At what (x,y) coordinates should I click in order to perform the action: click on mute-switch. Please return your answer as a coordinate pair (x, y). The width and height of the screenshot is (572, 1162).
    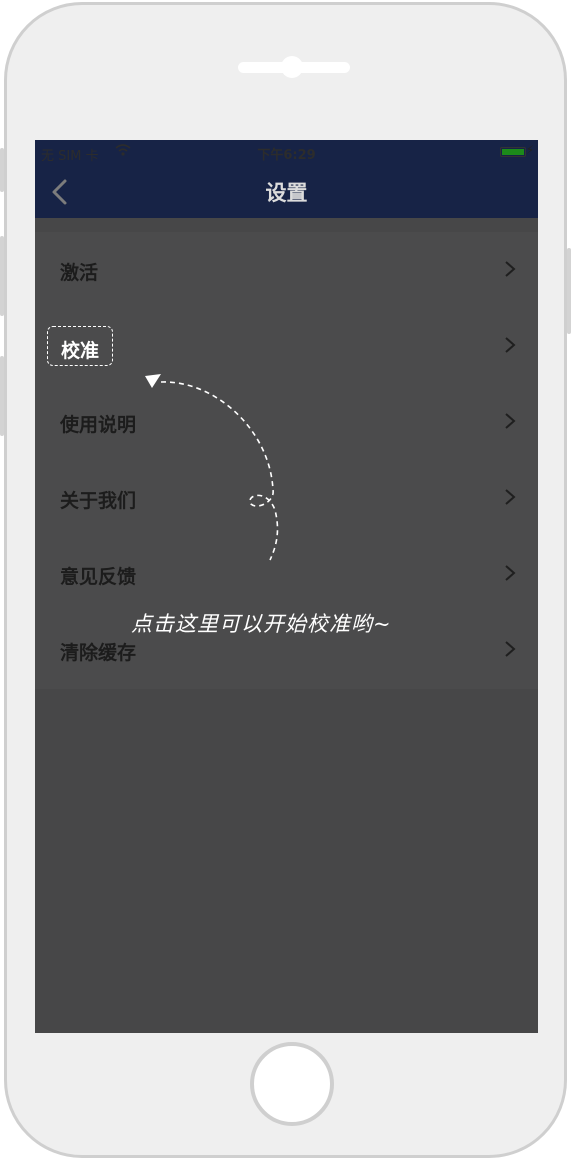
    Looking at the image, I should click on (2, 170).